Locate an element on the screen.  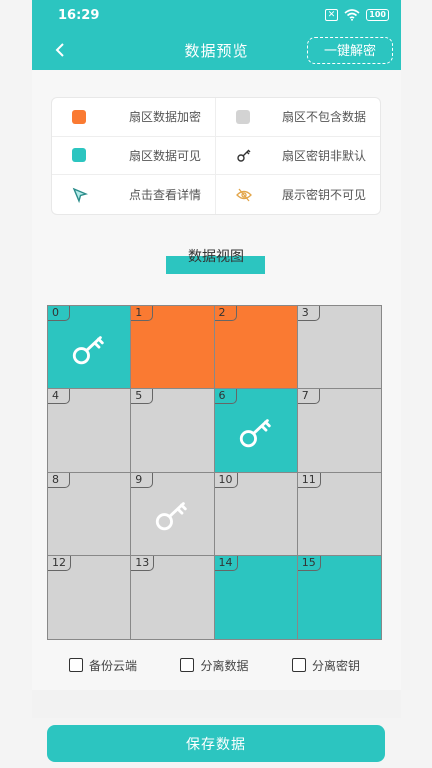
data-view-title: 数据视图 is located at coordinates (216, 257).